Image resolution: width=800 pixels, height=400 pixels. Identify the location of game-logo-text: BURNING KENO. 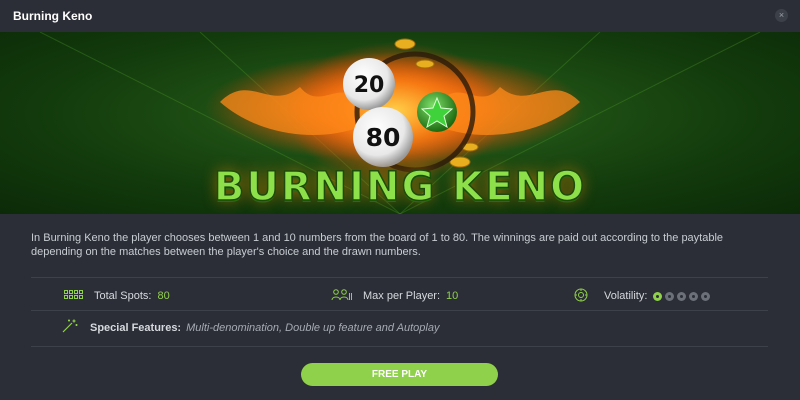
(400, 187).